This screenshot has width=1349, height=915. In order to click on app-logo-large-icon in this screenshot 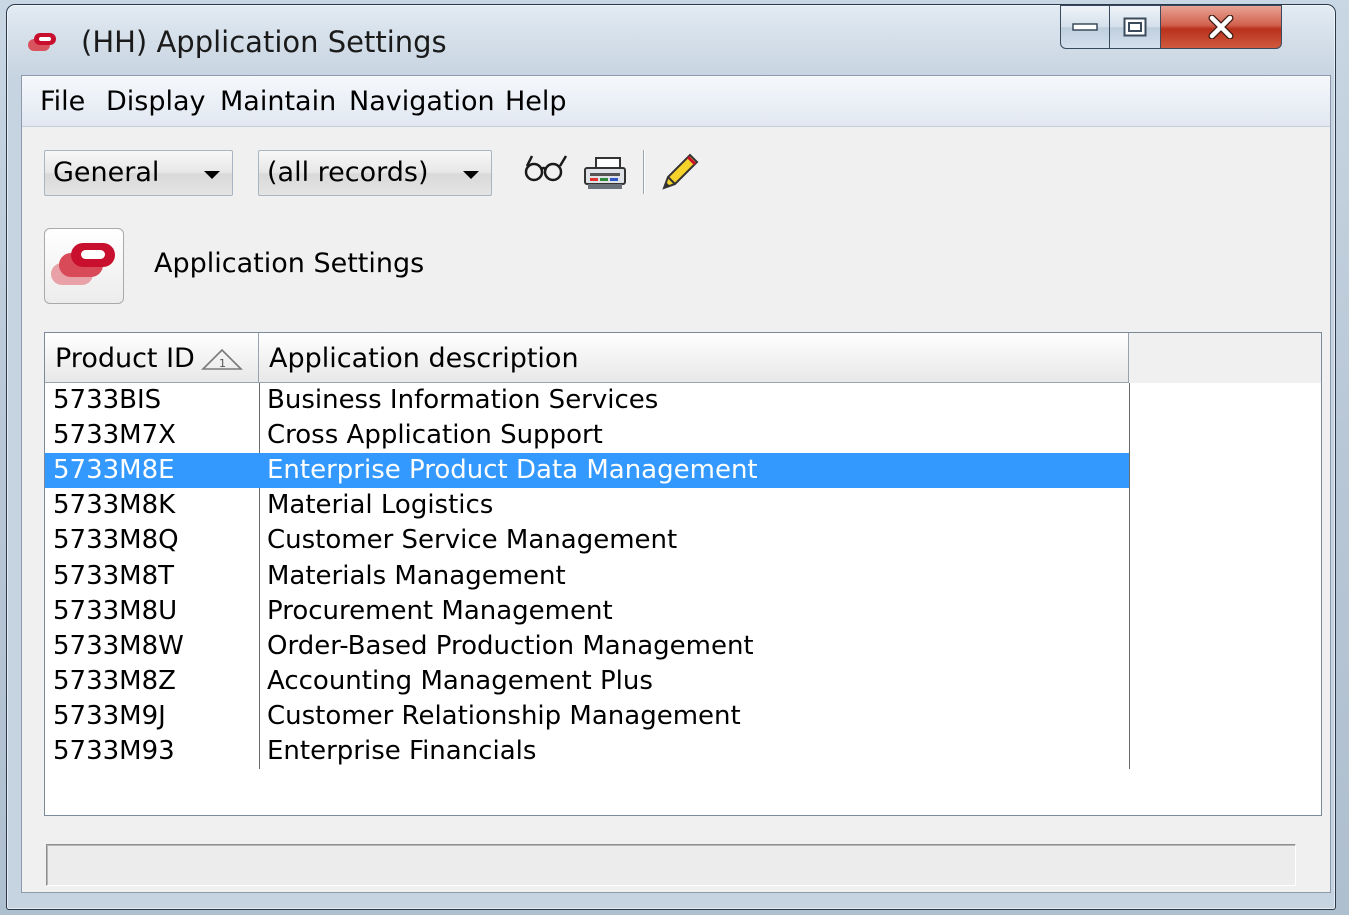, I will do `click(83, 264)`.